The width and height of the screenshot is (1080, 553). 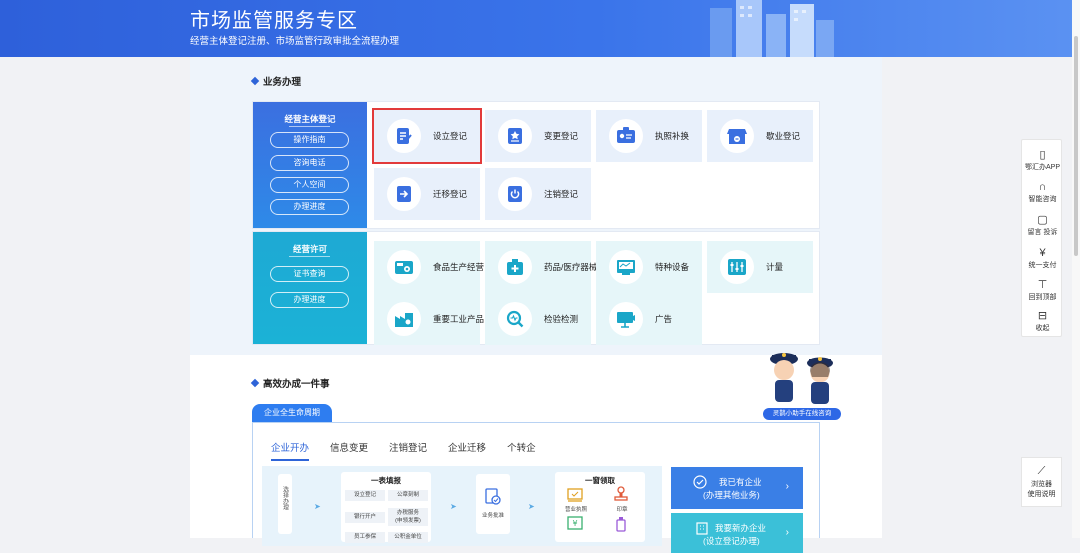 What do you see at coordinates (775, 267) in the screenshot?
I see `tile-label: 计量` at bounding box center [775, 267].